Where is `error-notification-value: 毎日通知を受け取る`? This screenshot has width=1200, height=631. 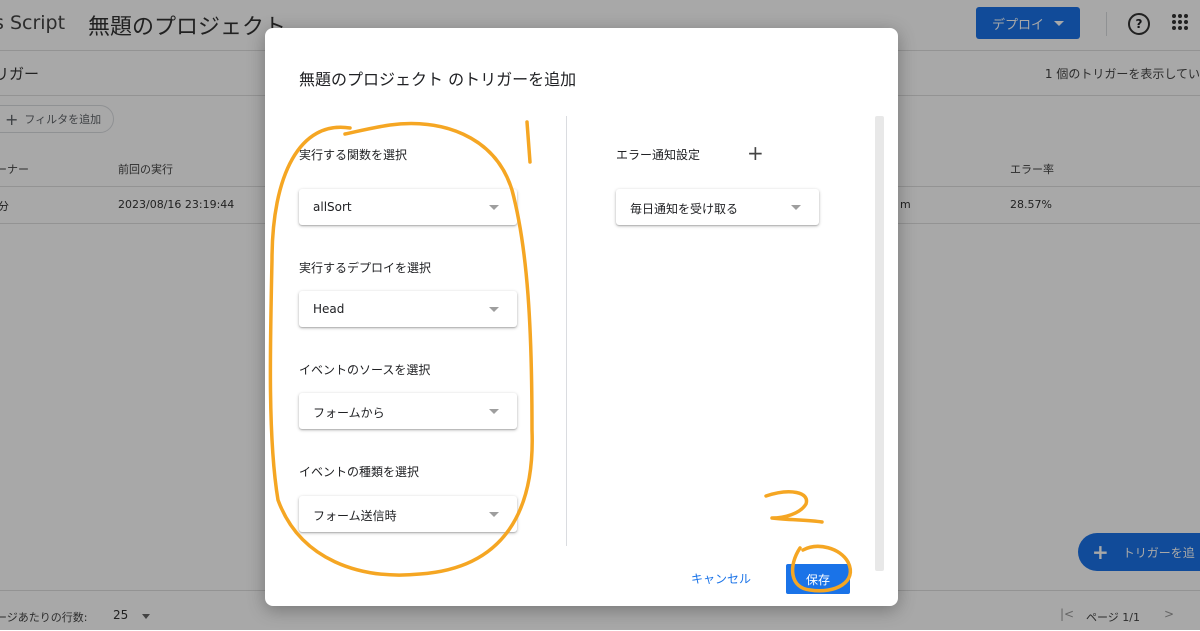 error-notification-value: 毎日通知を受け取る is located at coordinates (684, 209).